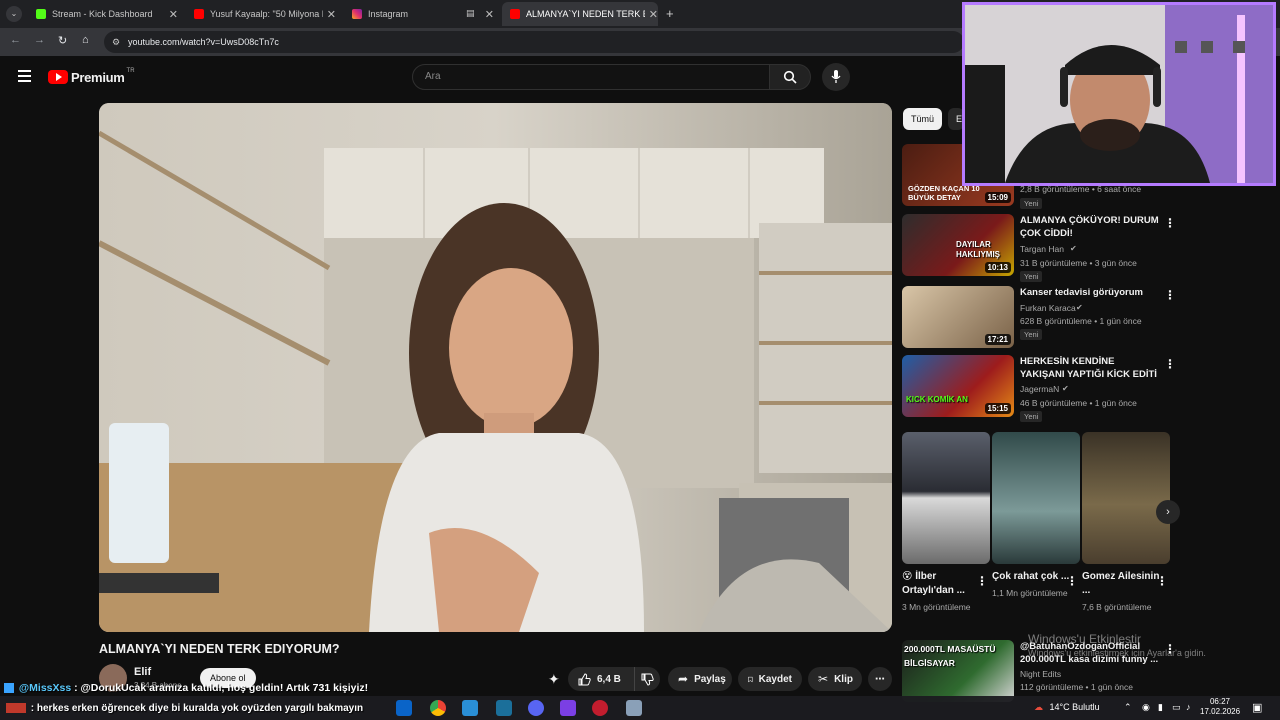 The height and width of the screenshot is (720, 1280). What do you see at coordinates (670, 13) in the screenshot?
I see `new-tab-icon: +` at bounding box center [670, 13].